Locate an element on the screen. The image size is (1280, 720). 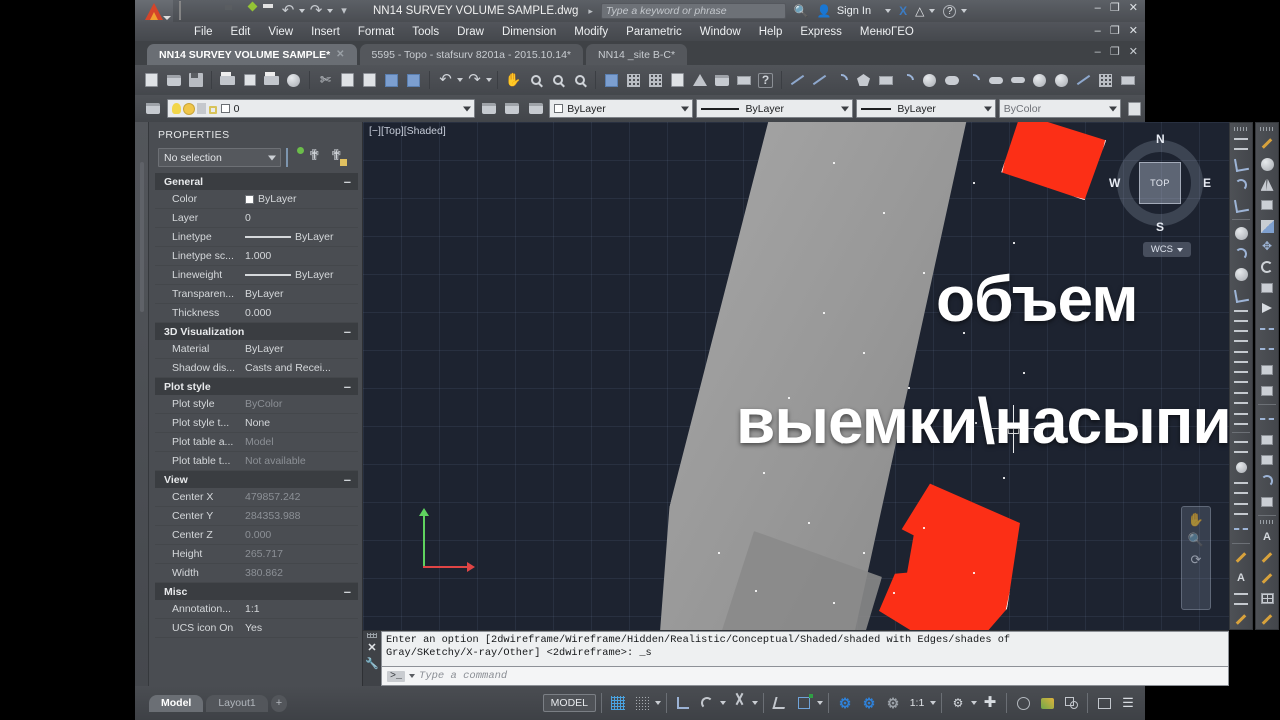
layer-thaw-sun-icon is located at coordinates (188, 108).